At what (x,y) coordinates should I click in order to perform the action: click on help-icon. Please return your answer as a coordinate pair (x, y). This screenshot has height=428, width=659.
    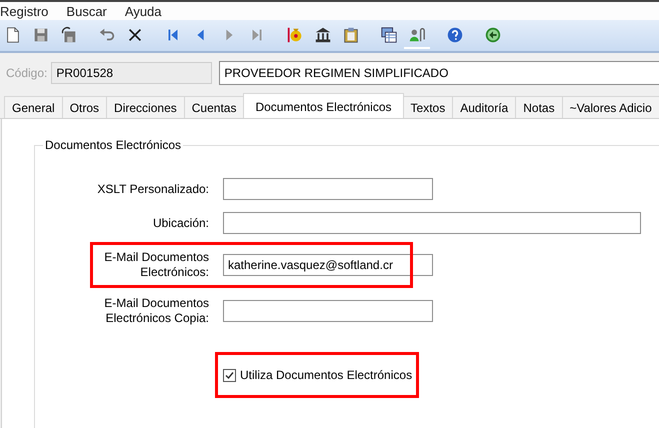
    Looking at the image, I should click on (455, 35).